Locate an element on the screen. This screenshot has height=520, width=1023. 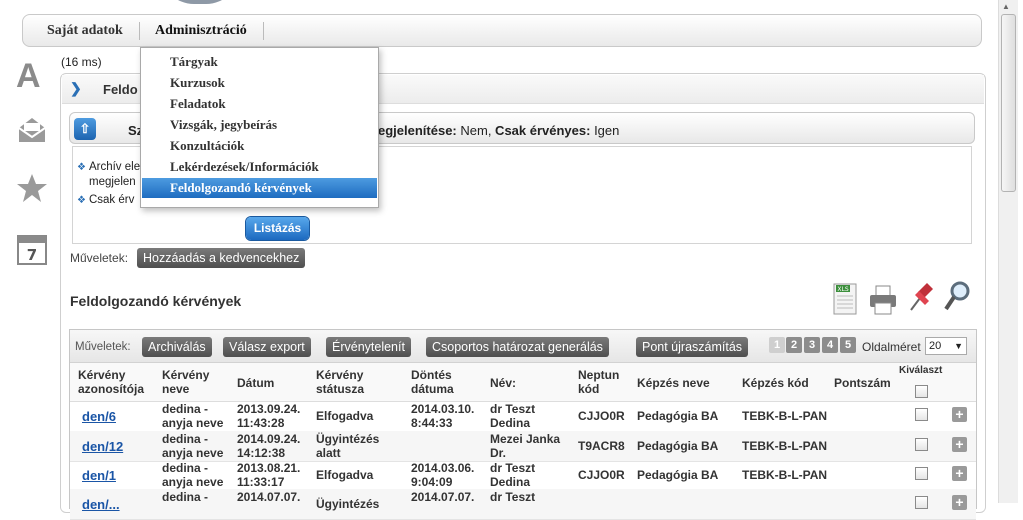
page-5: 5 is located at coordinates (848, 345).